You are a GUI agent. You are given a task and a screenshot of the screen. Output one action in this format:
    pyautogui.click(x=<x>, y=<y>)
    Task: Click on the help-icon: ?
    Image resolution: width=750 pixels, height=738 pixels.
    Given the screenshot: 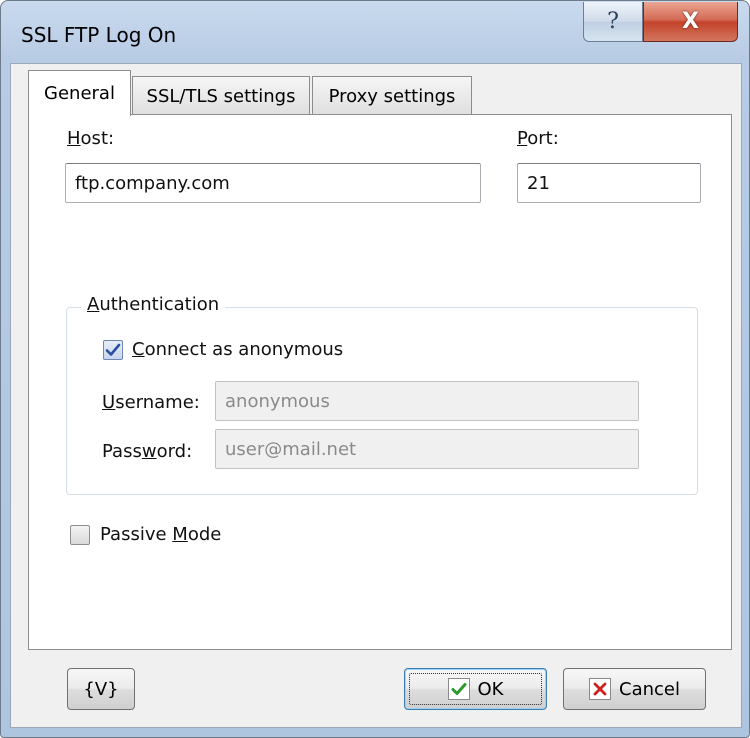 What is the action you would take?
    pyautogui.click(x=613, y=21)
    